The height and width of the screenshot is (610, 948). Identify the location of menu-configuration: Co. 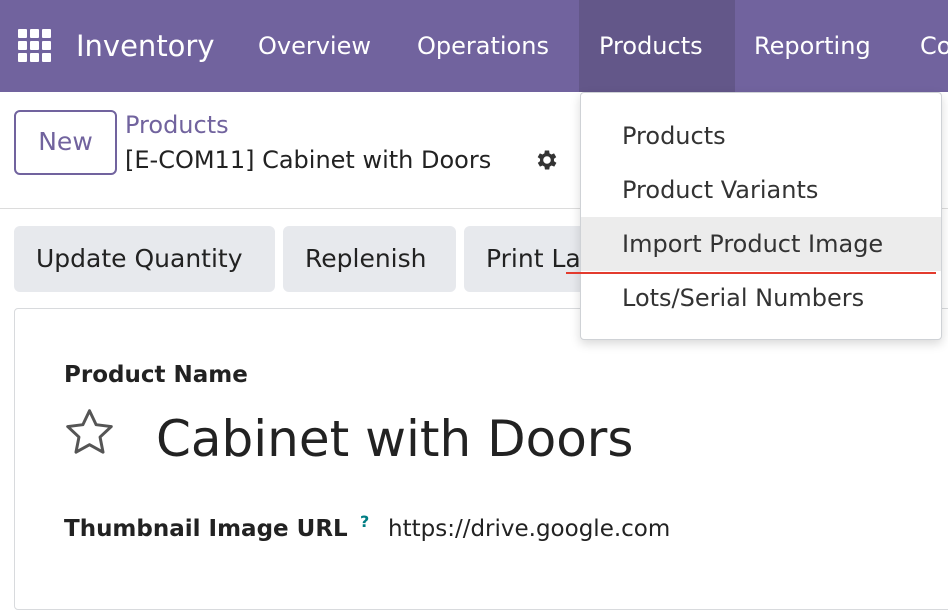
(924, 46).